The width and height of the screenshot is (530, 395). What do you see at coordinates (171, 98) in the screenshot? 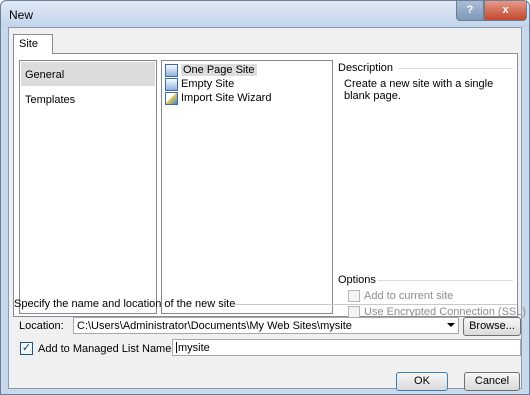
I see `wizard-icon` at bounding box center [171, 98].